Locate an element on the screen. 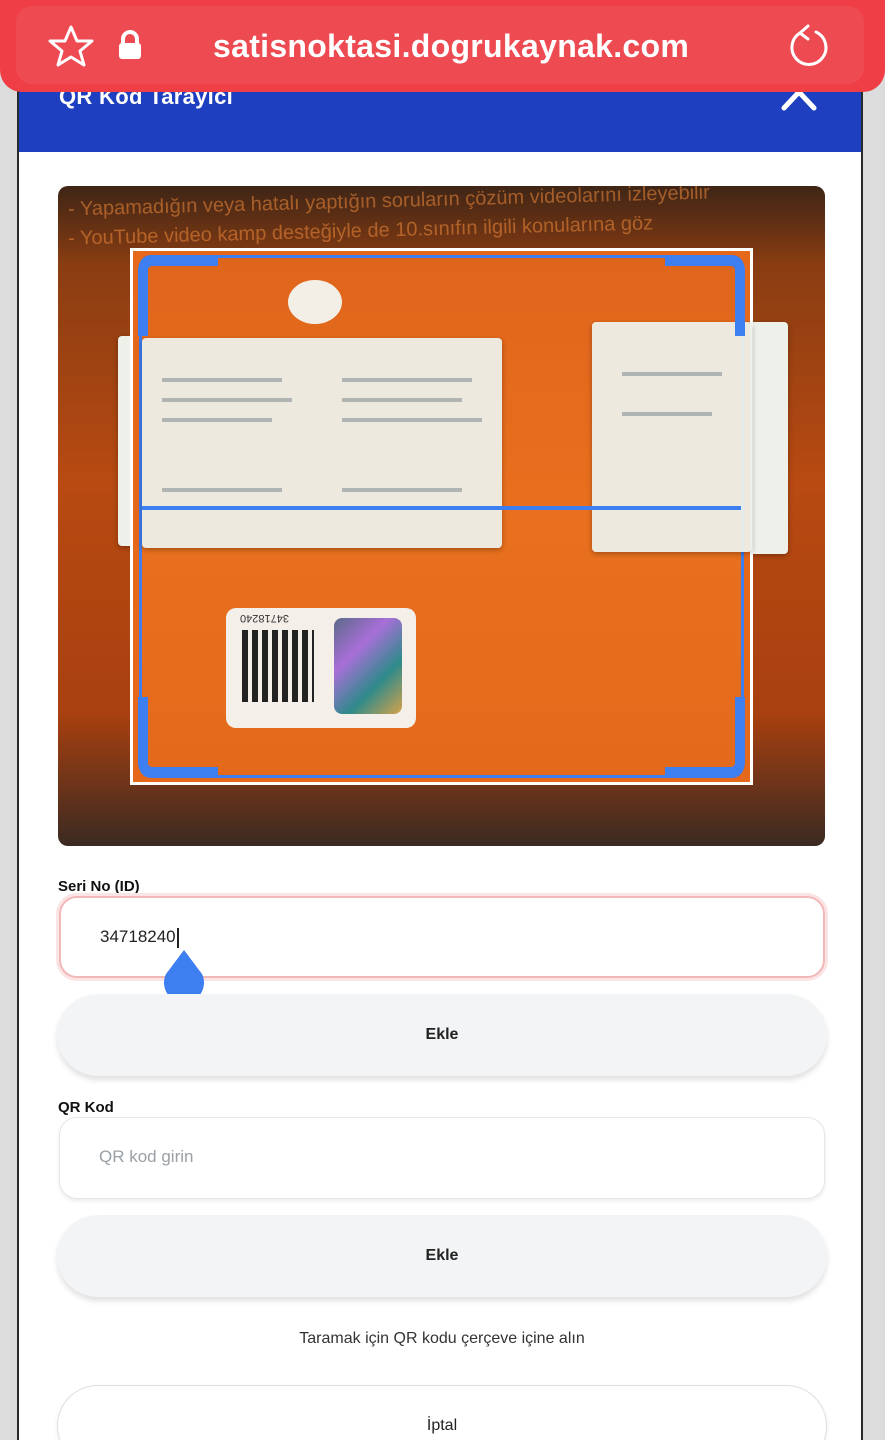  url-text: satisnoktasi.dogrukaynak.com is located at coordinates (451, 46).